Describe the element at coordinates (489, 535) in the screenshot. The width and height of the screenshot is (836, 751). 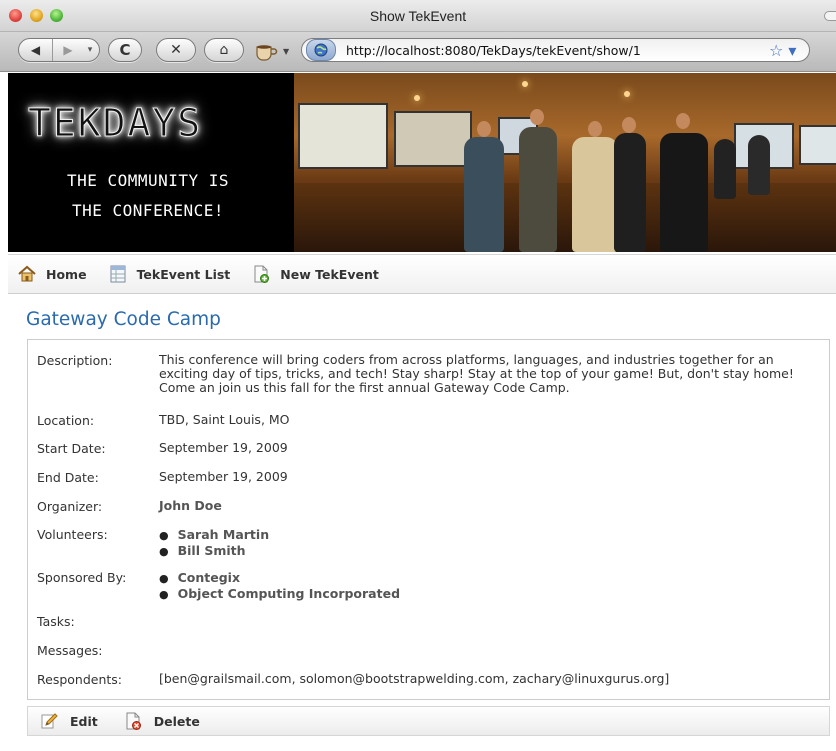
I see `volunteer-link: Sarah Martin` at that location.